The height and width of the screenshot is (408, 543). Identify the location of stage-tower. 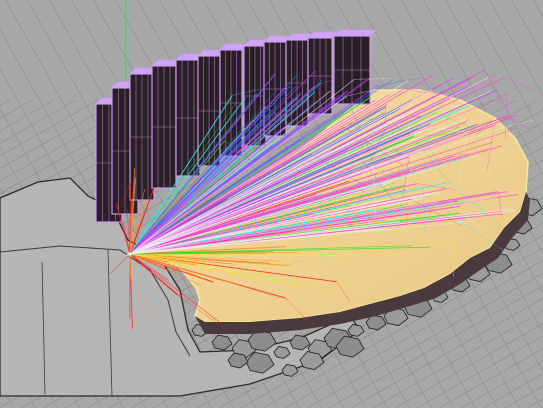
(355, 67).